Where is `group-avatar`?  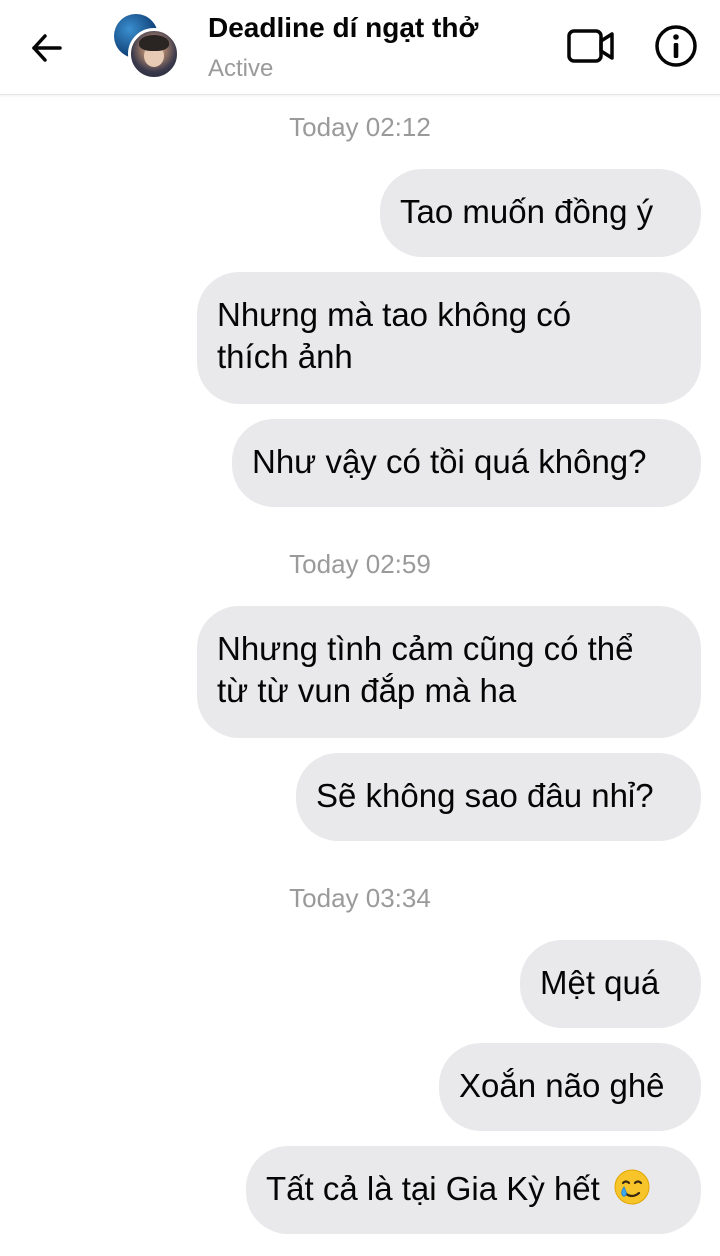
group-avatar is located at coordinates (147, 47).